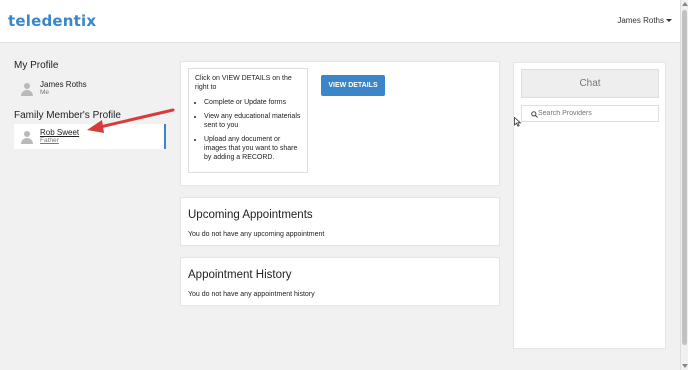  Describe the element at coordinates (251, 294) in the screenshot. I see `appointment-history-message: You do not have any appointment history` at that location.